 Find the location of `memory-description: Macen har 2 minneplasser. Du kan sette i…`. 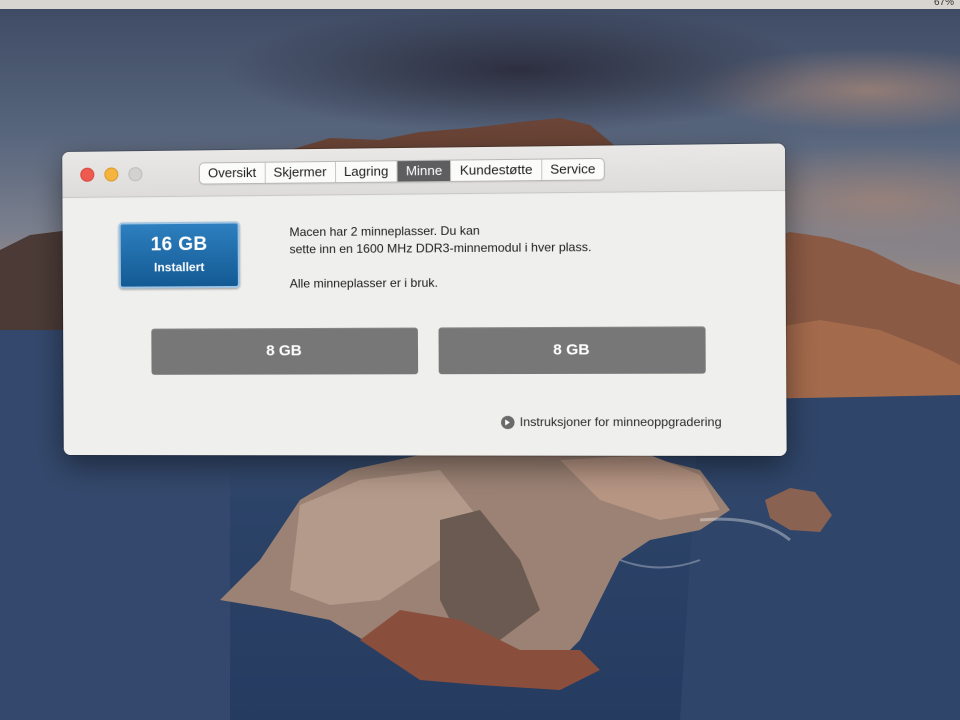

memory-description: Macen har 2 minneplasser. Du kan sette i… is located at coordinates (496, 256).